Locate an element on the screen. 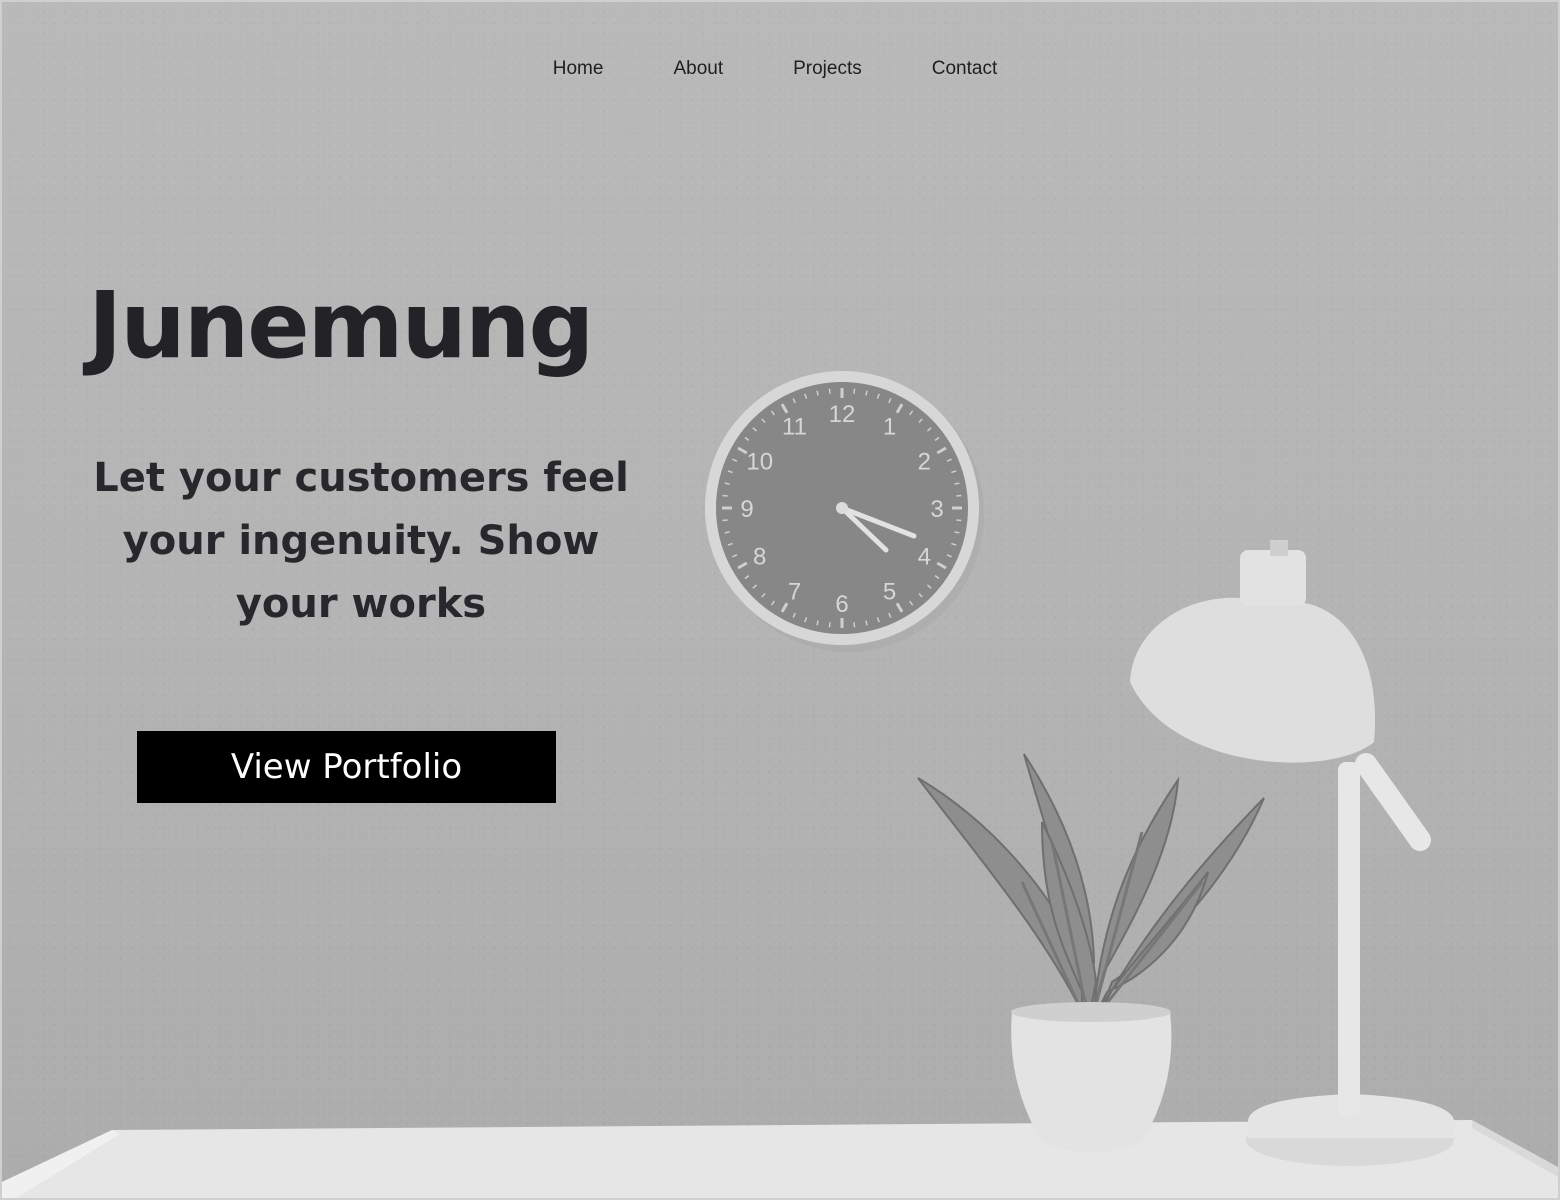  clock-numeral: 3 is located at coordinates (936, 509).